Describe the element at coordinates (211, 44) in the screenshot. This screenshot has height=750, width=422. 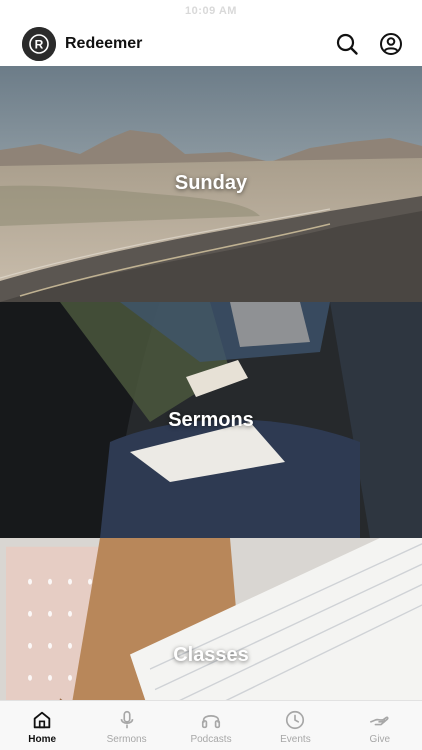
I see `app-header: R Redeemer` at that location.